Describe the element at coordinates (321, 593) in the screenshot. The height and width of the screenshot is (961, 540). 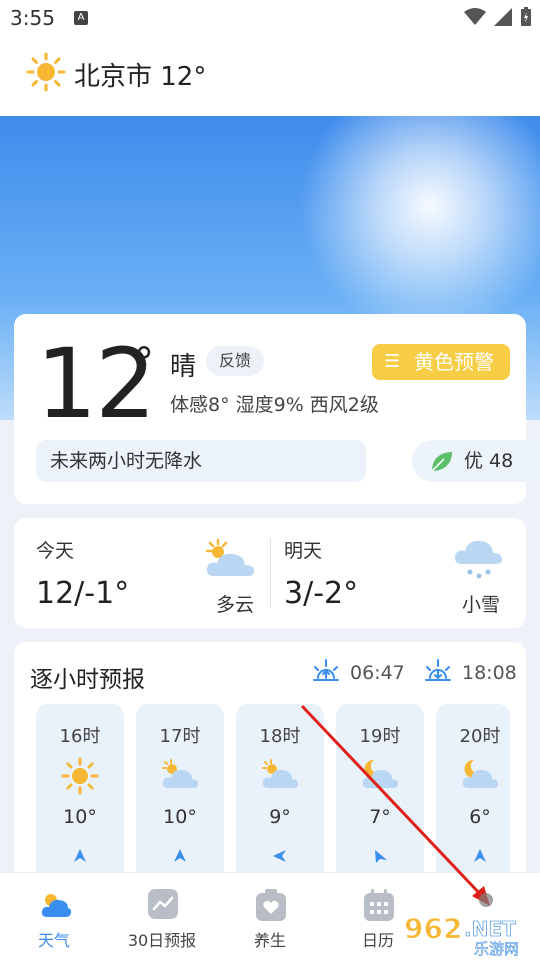
I see `tomorrow-temp: 3/-2°` at that location.